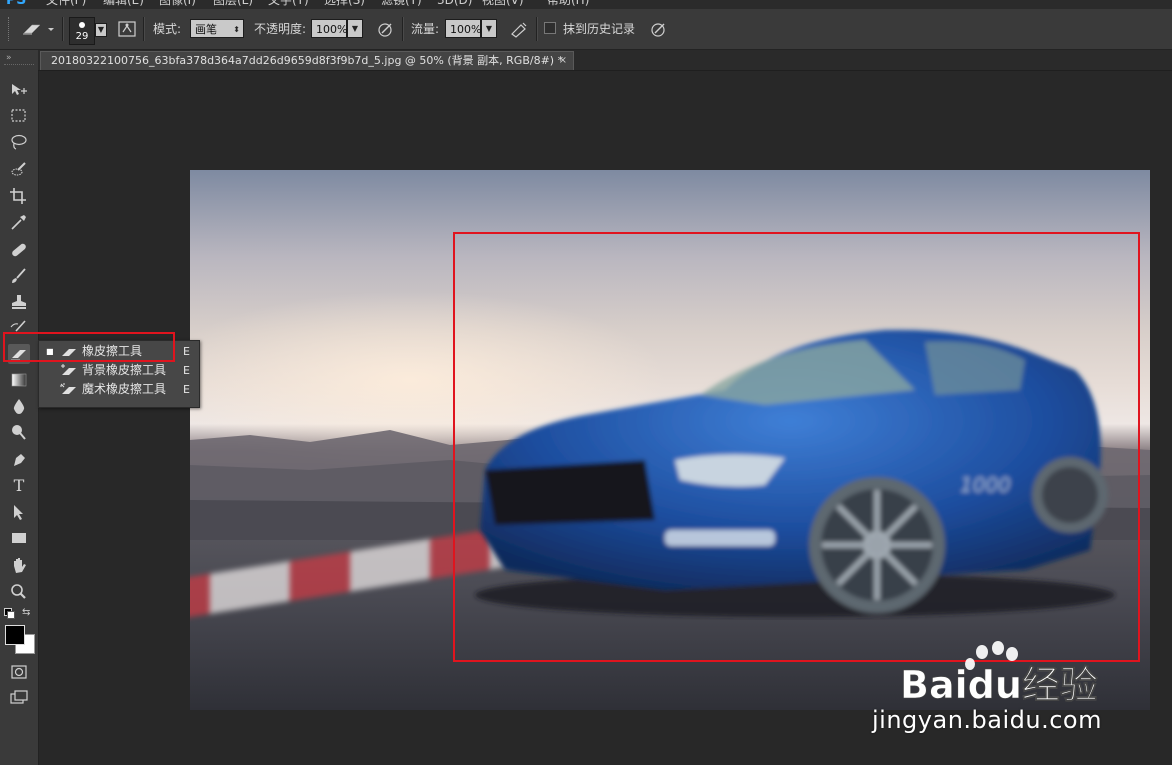 This screenshot has height=765, width=1172. Describe the element at coordinates (15, 635) in the screenshot. I see `foreground-color-swatch` at that location.